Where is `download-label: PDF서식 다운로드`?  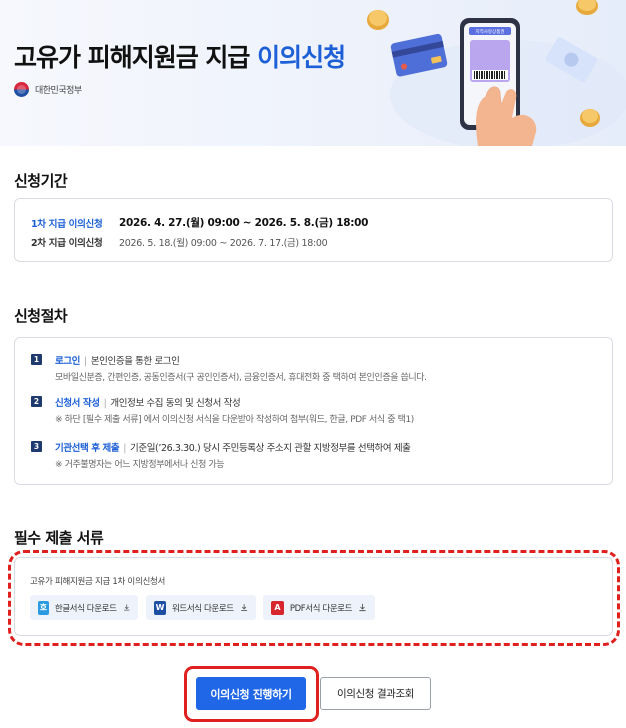 download-label: PDF서식 다운로드 is located at coordinates (321, 608).